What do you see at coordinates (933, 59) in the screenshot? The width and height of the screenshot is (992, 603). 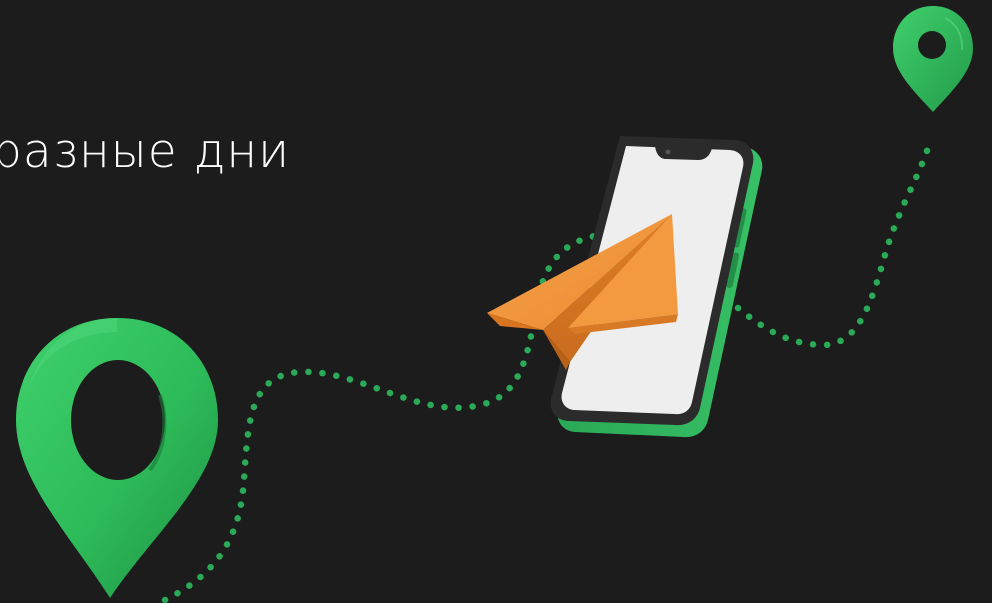 I see `location-pin-small-icon` at bounding box center [933, 59].